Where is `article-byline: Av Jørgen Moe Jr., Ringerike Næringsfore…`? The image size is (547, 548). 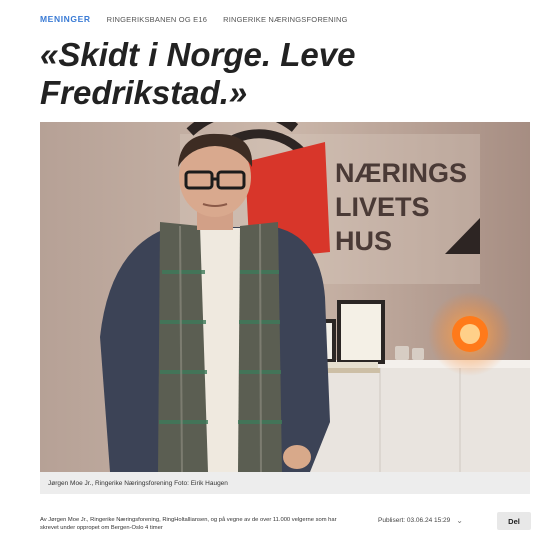 article-byline: Av Jørgen Moe Jr., Ringerike Næringsfore… is located at coordinates (188, 524).